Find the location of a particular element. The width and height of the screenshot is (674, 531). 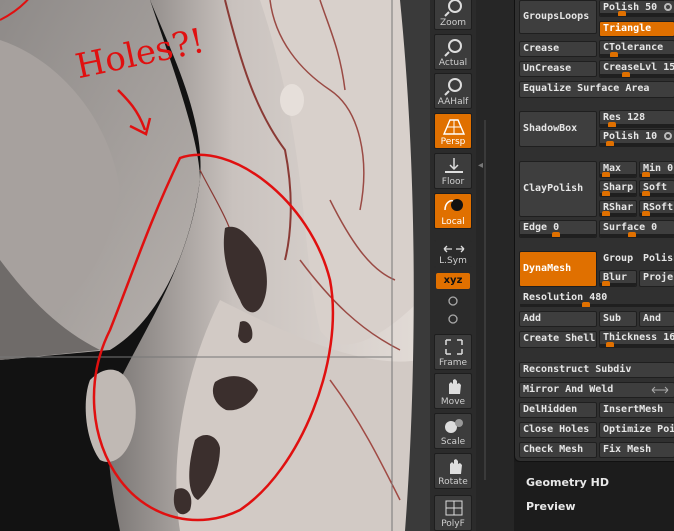

fix-mesh-button: Fix Mesh is located at coordinates (636, 450).